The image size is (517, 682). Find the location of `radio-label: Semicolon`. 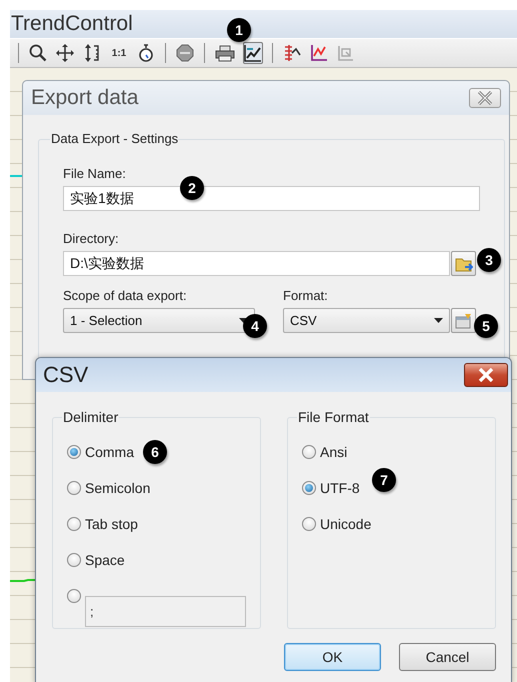

radio-label: Semicolon is located at coordinates (117, 488).